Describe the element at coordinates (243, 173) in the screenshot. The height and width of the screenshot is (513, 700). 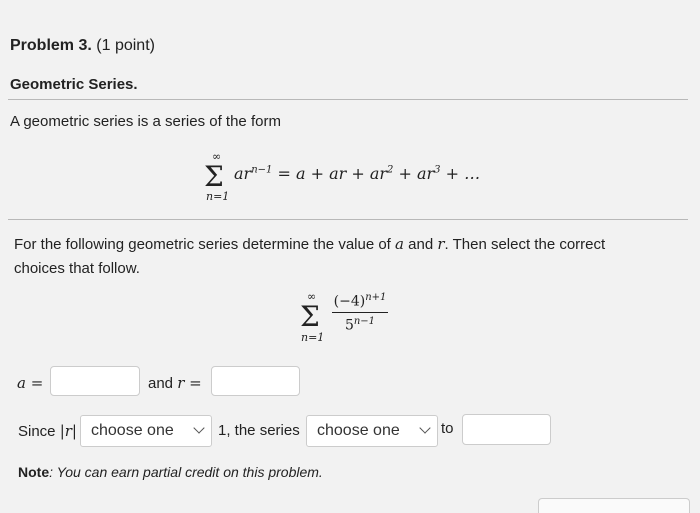
I see `term-base: ar` at that location.